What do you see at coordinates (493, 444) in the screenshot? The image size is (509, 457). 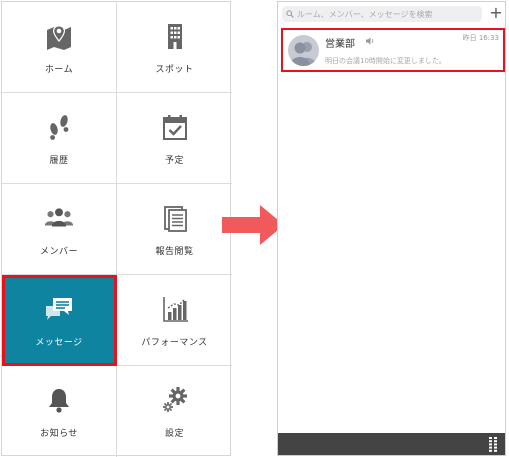 I see `menu-icon` at bounding box center [493, 444].